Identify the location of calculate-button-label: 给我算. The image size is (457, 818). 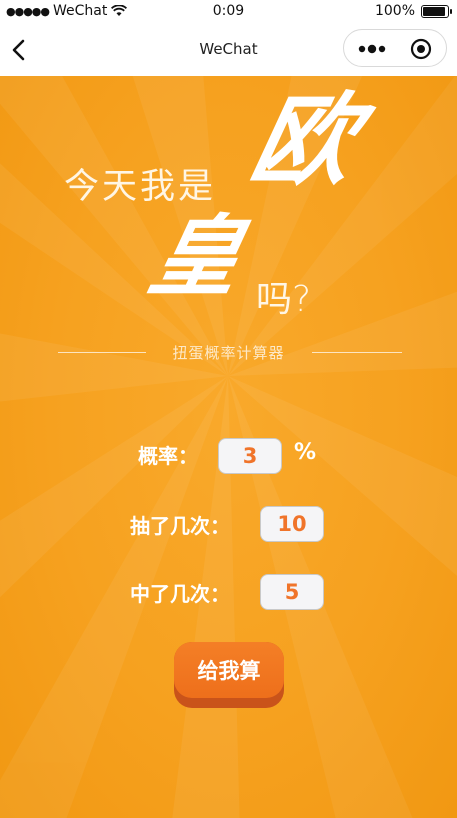
(229, 670).